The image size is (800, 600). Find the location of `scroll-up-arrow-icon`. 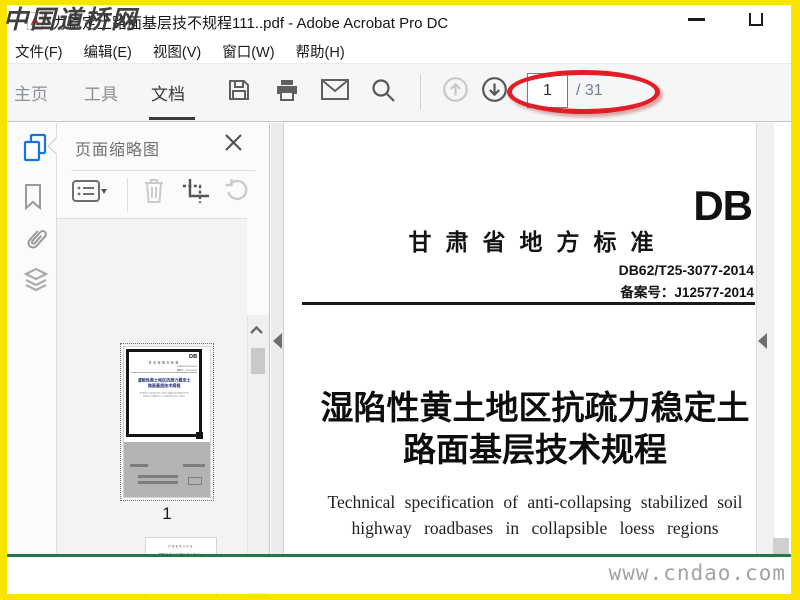

scroll-up-arrow-icon is located at coordinates (256, 330).